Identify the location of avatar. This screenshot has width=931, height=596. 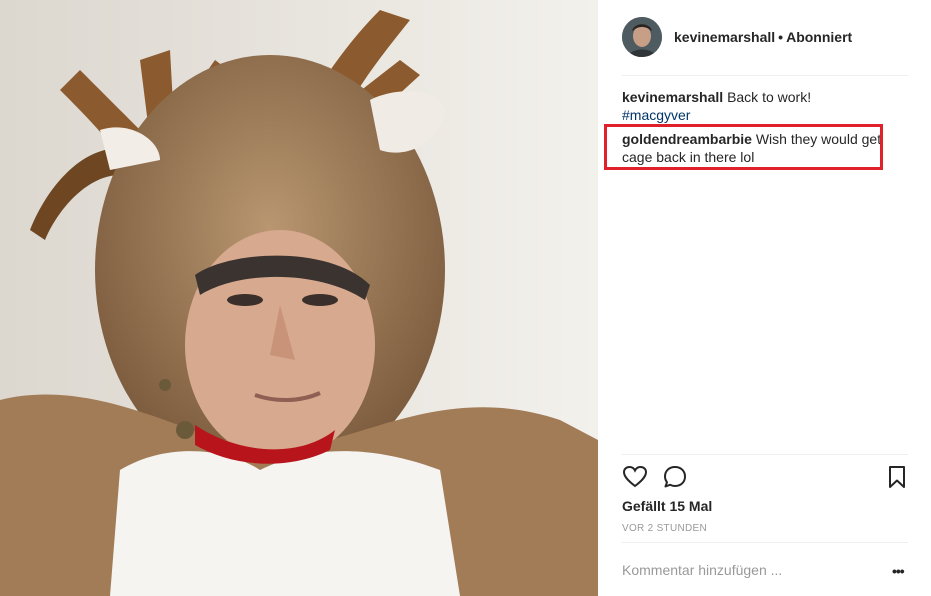
(642, 37).